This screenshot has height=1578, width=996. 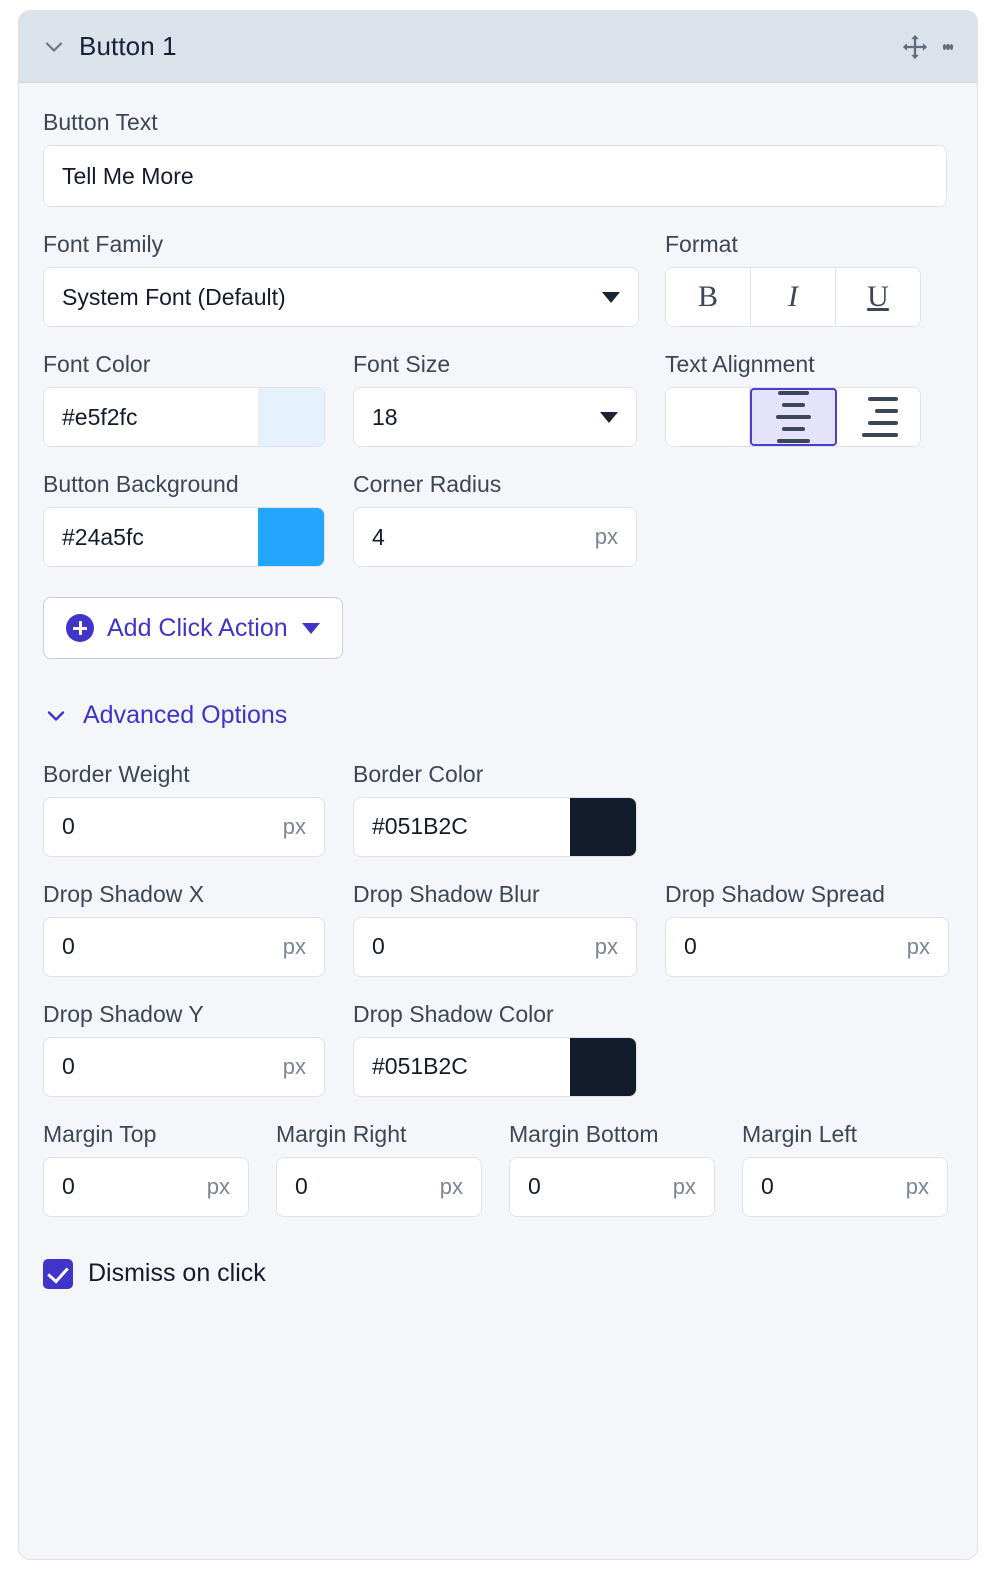 What do you see at coordinates (495, 826) in the screenshot?
I see `border-color-field: #051B2C` at bounding box center [495, 826].